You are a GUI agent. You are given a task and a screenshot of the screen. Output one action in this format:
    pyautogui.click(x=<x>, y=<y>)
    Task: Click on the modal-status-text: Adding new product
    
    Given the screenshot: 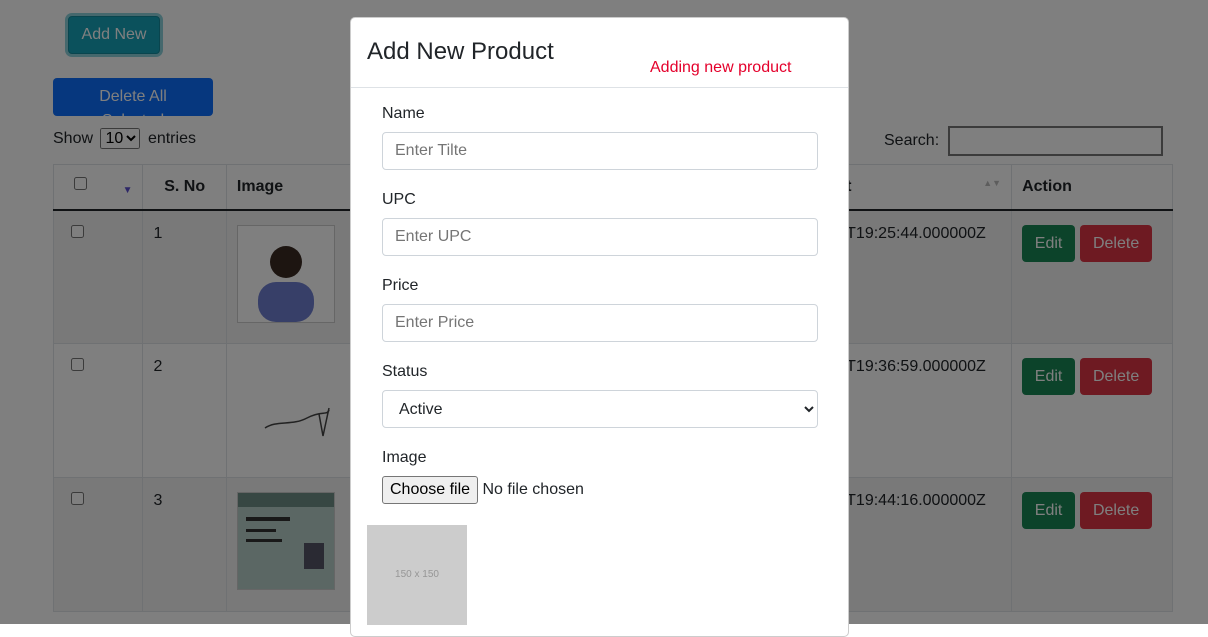 What is the action you would take?
    pyautogui.click(x=721, y=67)
    